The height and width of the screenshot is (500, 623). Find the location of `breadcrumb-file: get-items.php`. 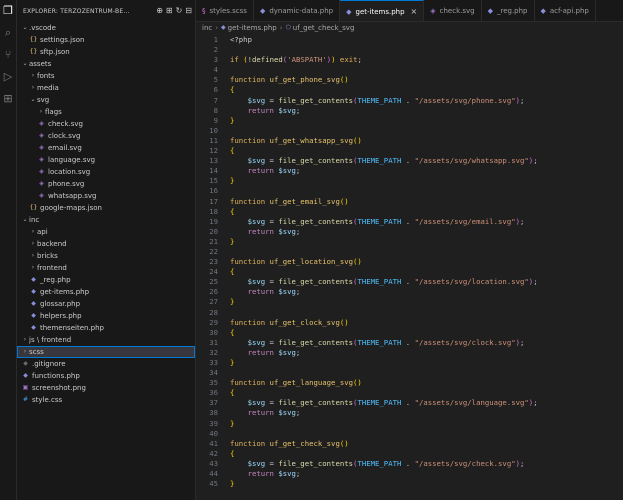

breadcrumb-file: get-items.php is located at coordinates (252, 28).